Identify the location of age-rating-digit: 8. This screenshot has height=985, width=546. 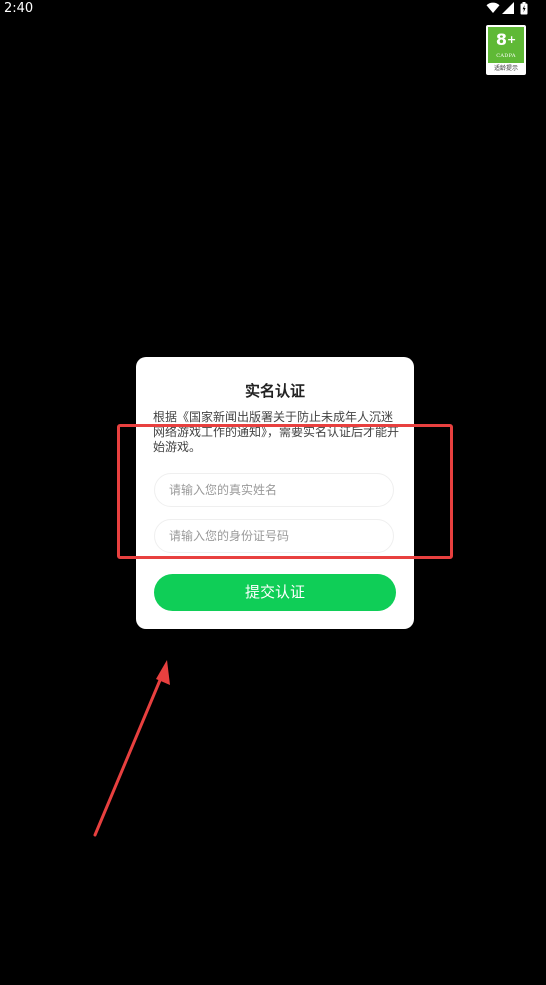
(501, 39).